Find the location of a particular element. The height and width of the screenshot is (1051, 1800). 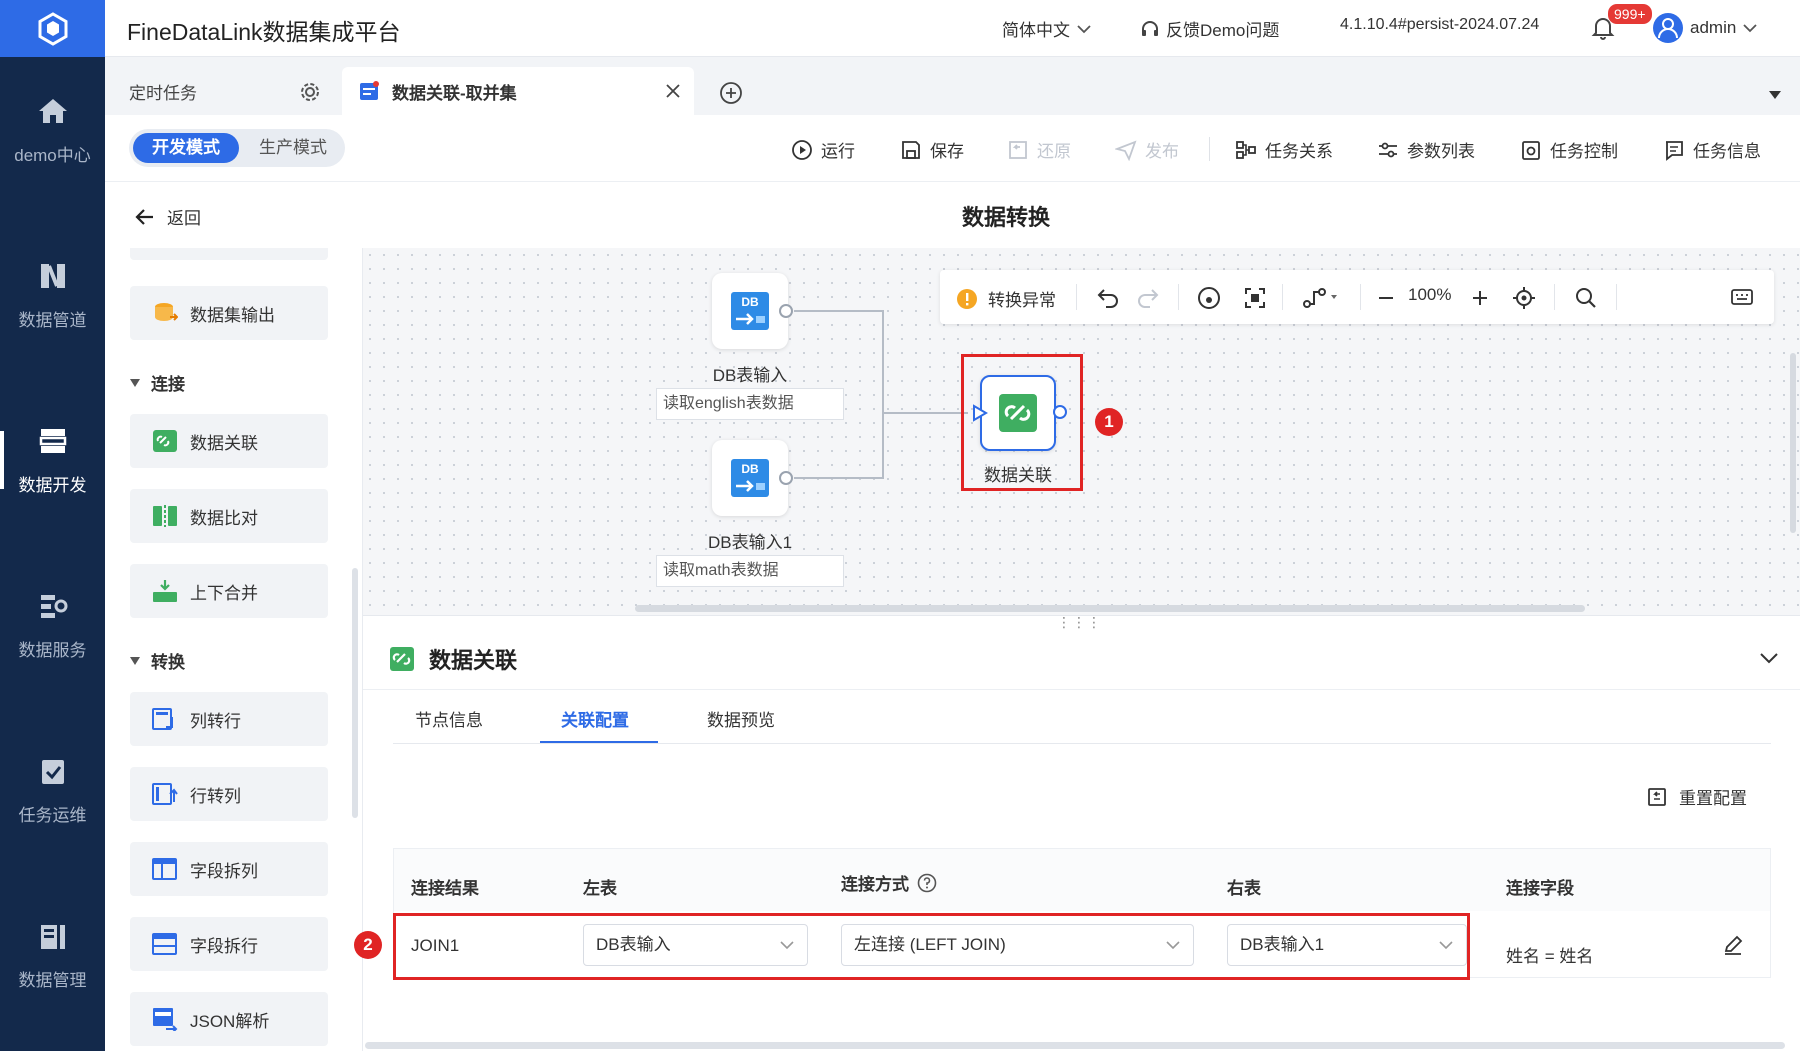

canvas-horizontal-scrollbar is located at coordinates (1110, 608).